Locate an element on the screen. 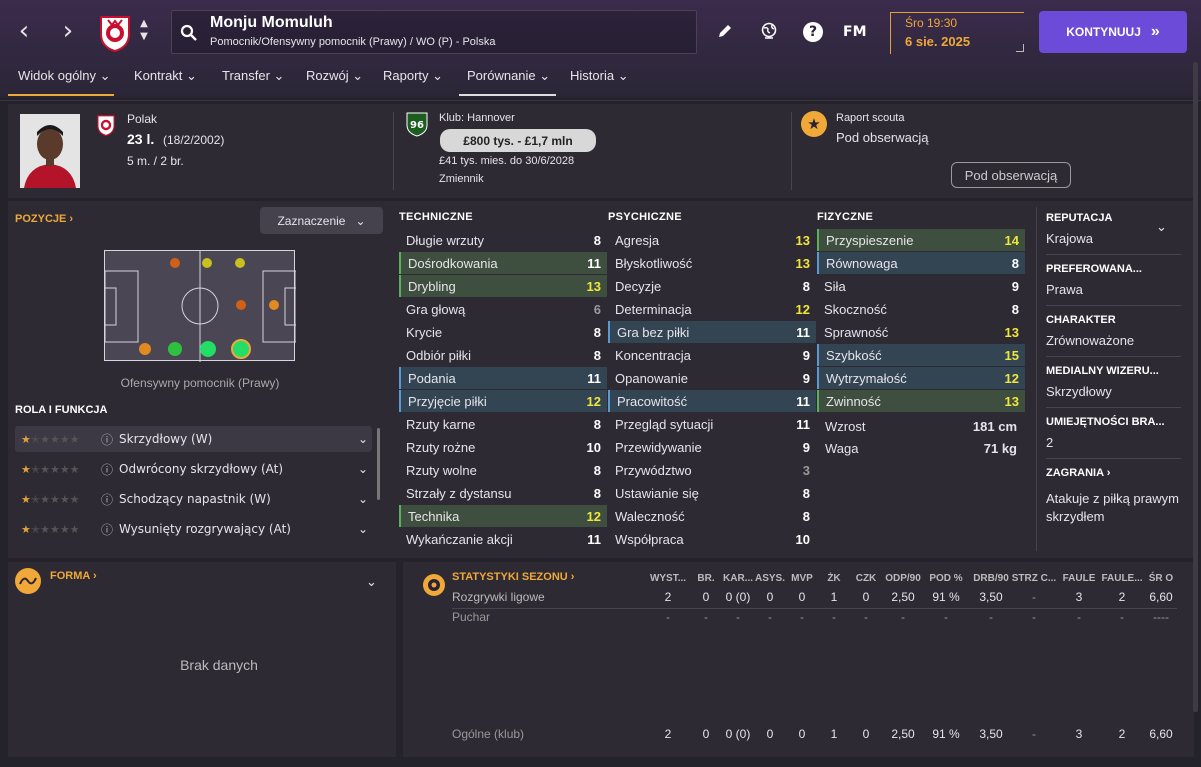  role-label: Schodzący napastnik (W) is located at coordinates (195, 499).